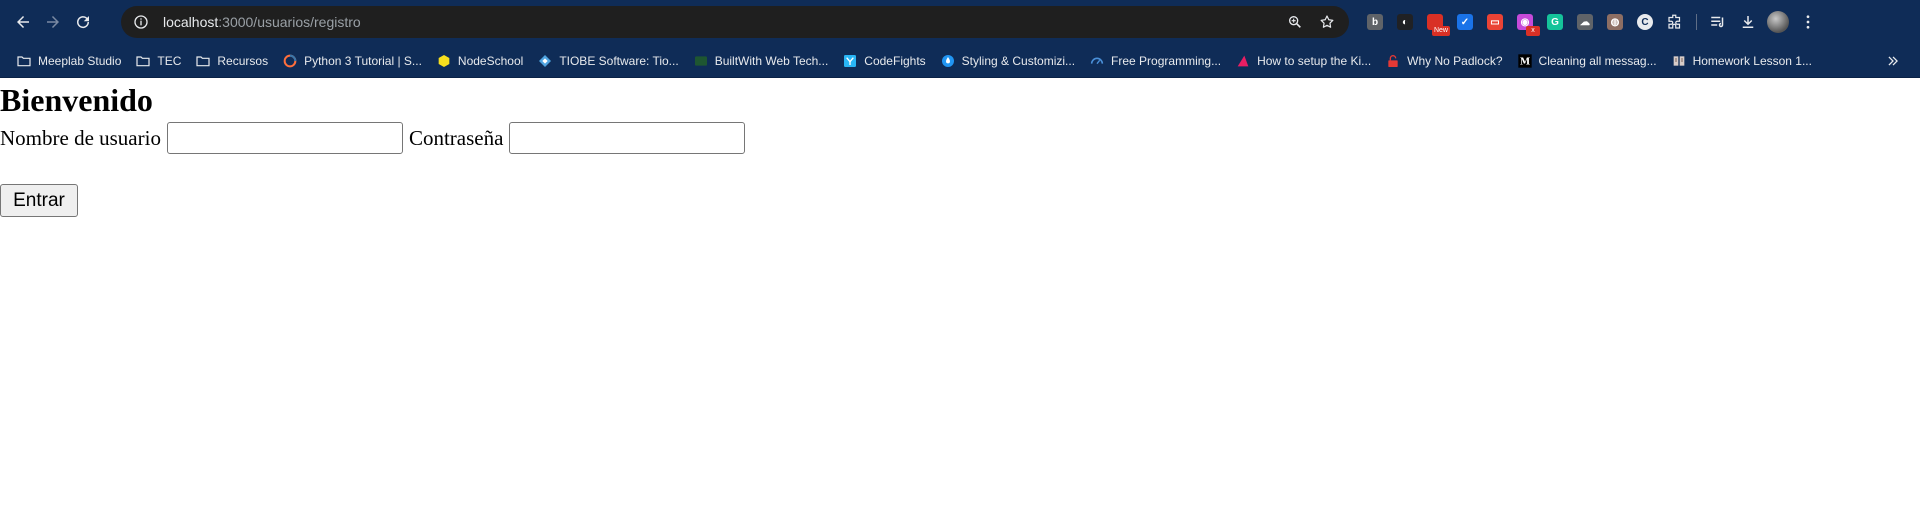  I want to click on arrow-right-icon, so click(53, 22).